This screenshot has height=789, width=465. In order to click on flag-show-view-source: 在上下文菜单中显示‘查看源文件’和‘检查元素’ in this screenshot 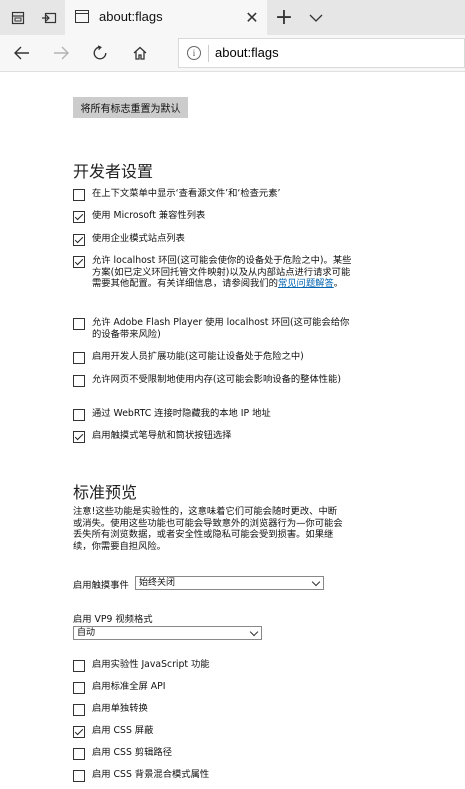, I will do `click(213, 194)`.